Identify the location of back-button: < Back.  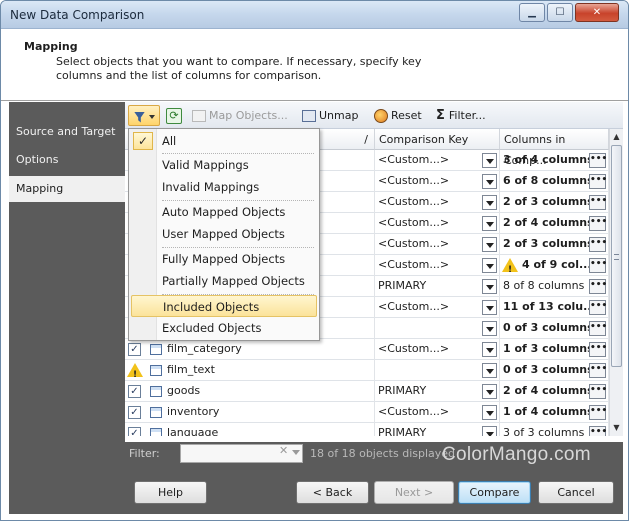
(332, 492).